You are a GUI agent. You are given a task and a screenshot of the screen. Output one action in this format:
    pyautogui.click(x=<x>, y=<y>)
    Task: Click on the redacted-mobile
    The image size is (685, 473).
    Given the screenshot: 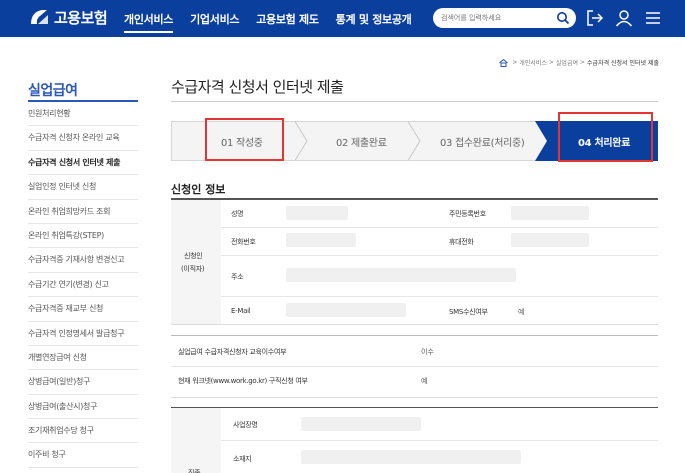 What is the action you would take?
    pyautogui.click(x=550, y=240)
    